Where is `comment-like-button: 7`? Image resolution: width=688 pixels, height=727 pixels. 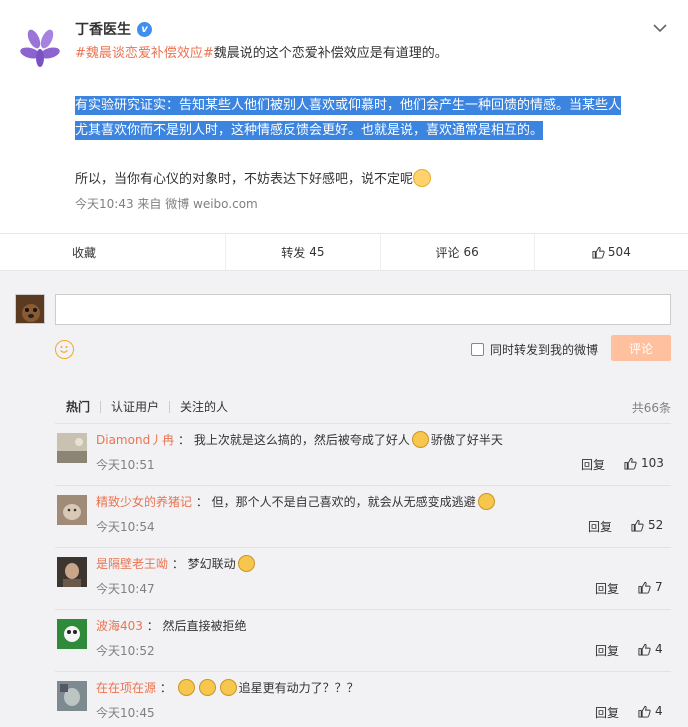 comment-like-button: 7 is located at coordinates (650, 587).